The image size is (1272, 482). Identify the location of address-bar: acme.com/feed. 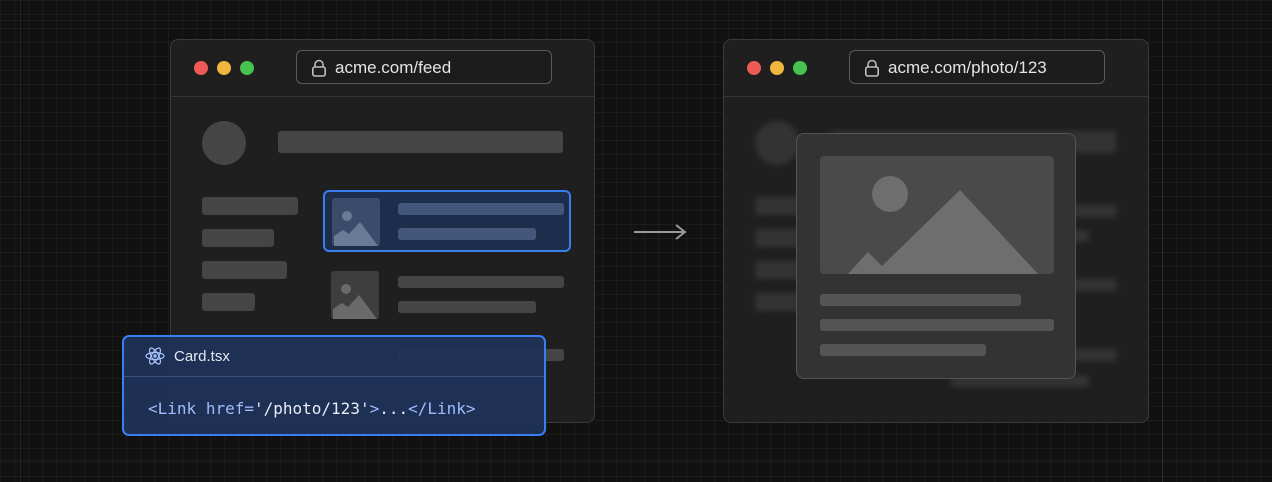
(424, 67).